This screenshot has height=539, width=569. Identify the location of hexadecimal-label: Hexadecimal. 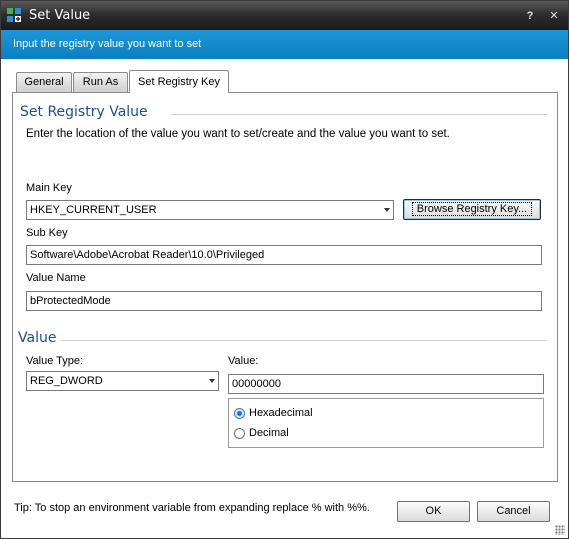
(281, 413).